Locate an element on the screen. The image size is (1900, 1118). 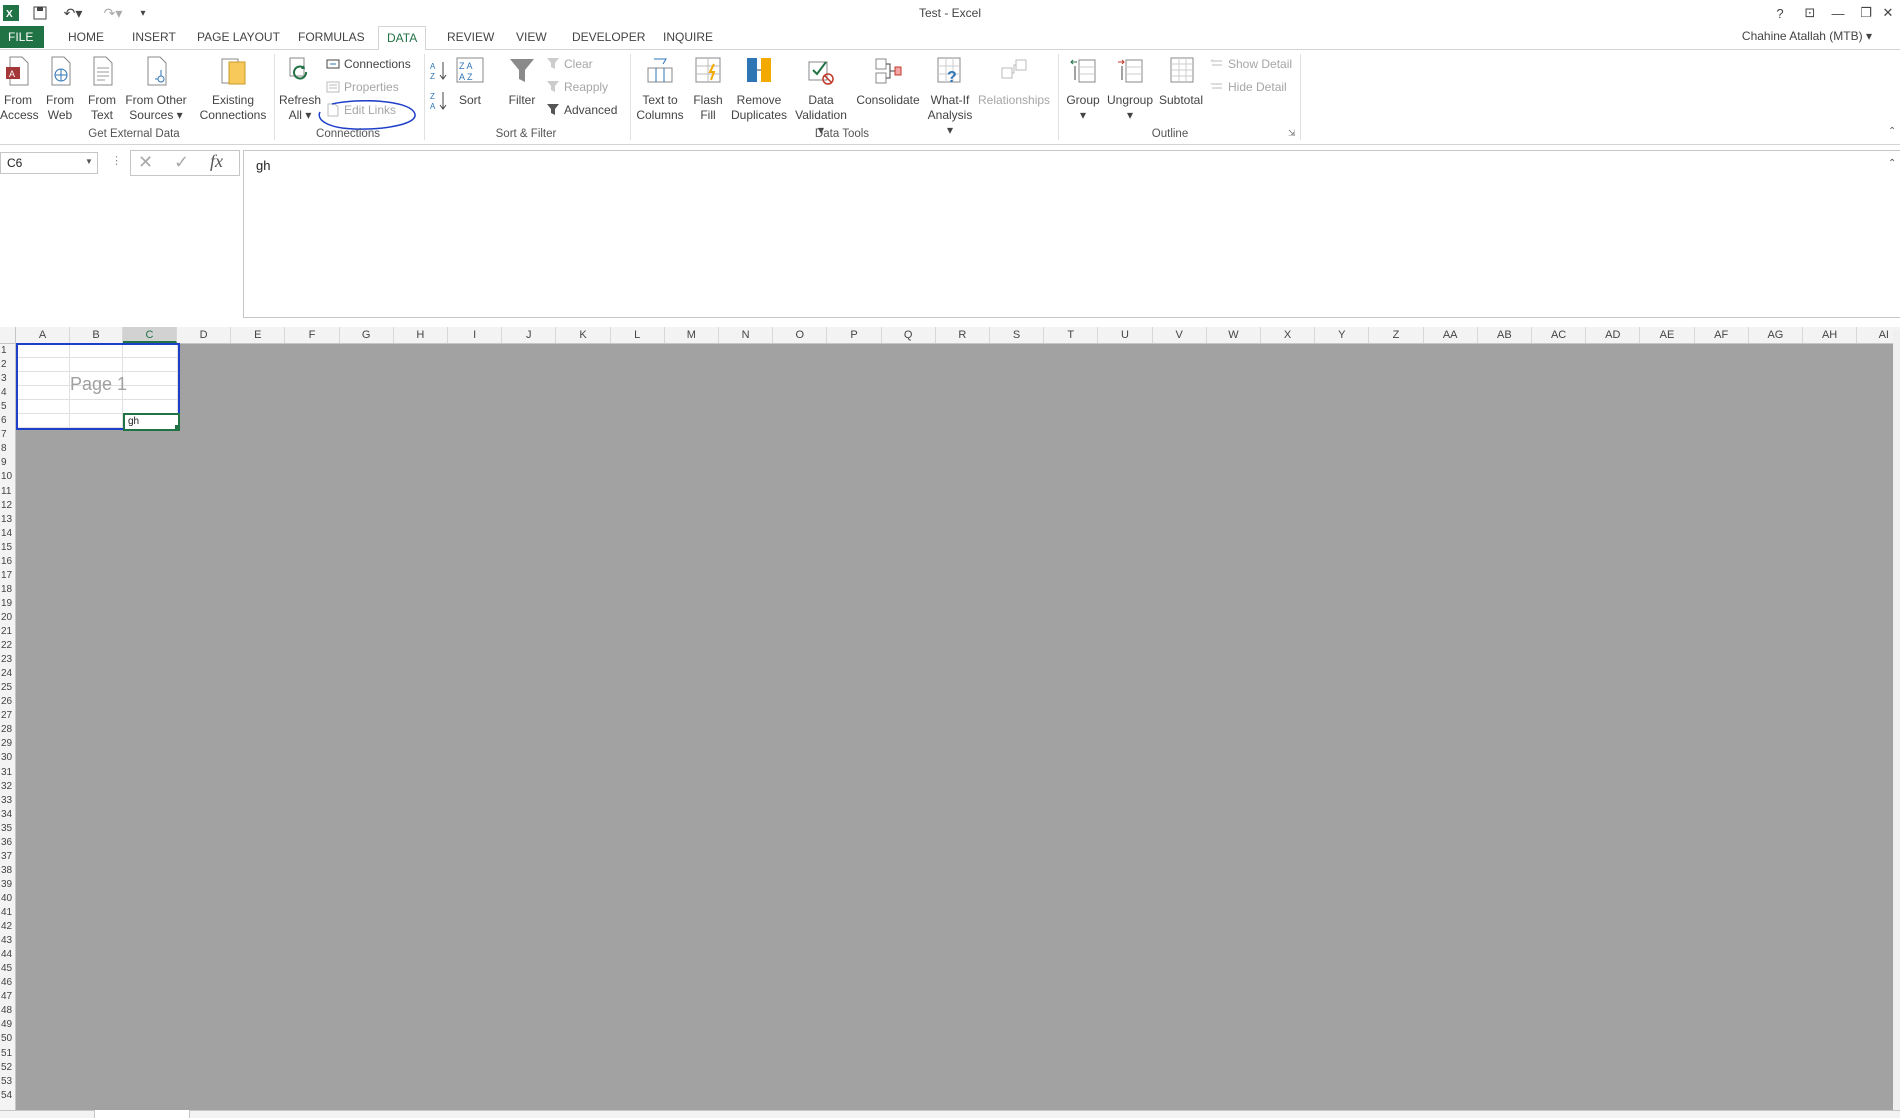
row-header-28: 28 is located at coordinates (7, 730).